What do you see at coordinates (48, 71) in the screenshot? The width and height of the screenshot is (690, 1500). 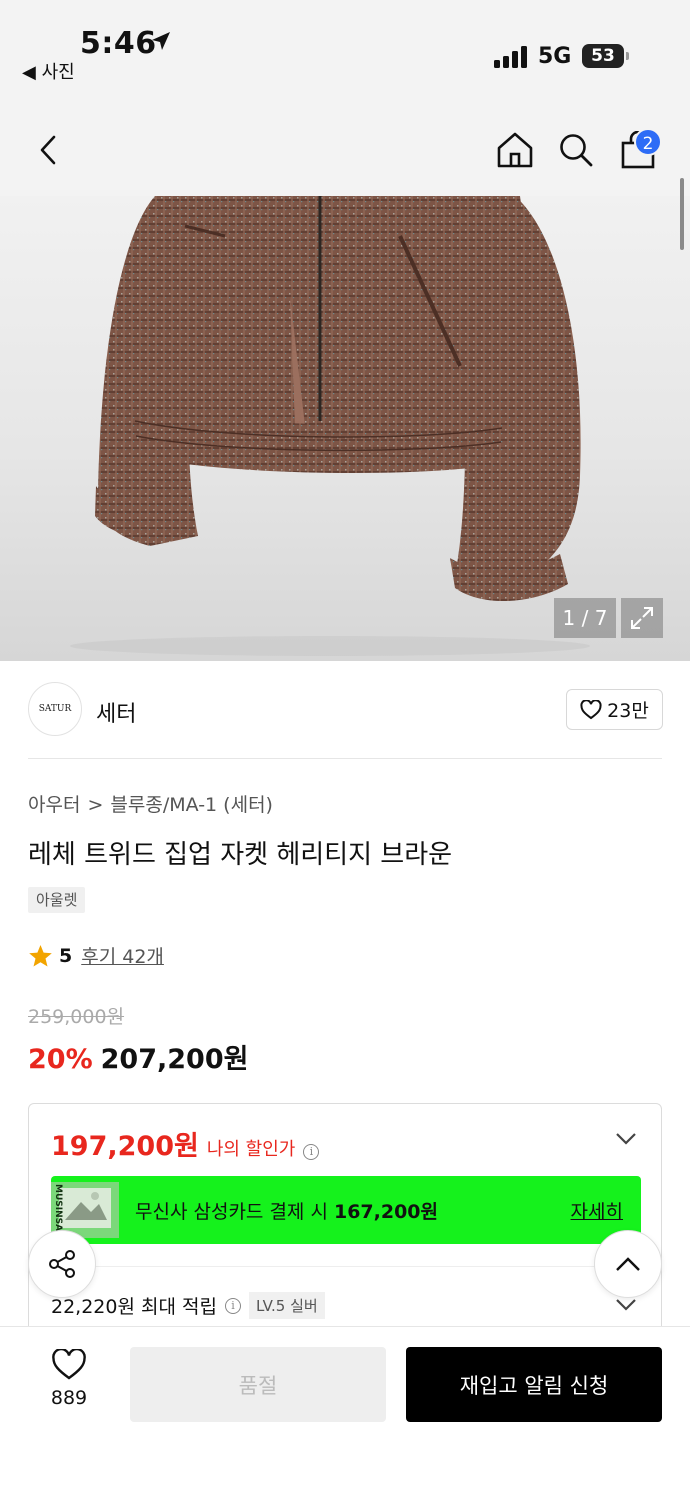 I see `back-to-photos-link: ◀ 사진` at bounding box center [48, 71].